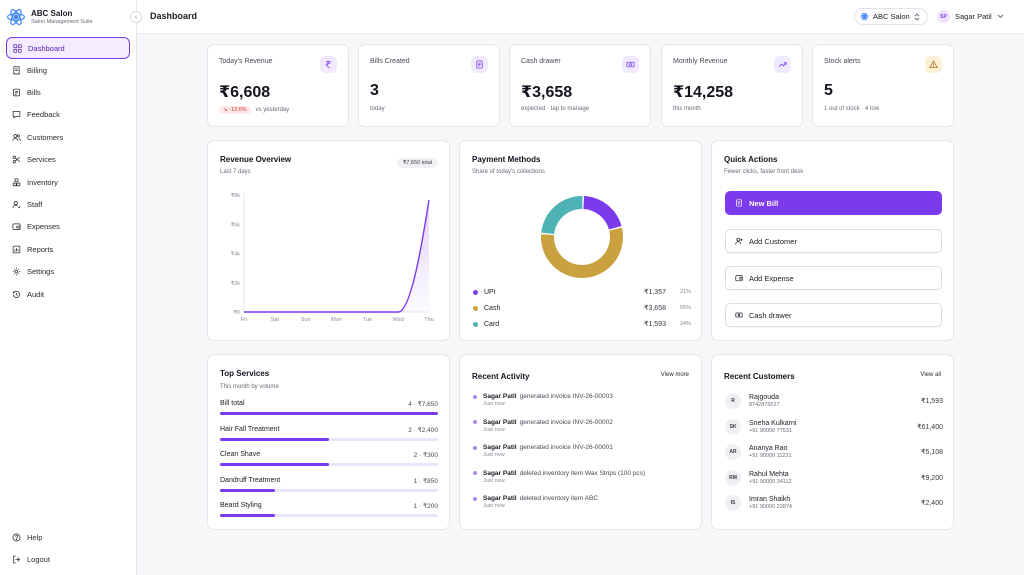  What do you see at coordinates (16, 249) in the screenshot?
I see `chart-icon` at bounding box center [16, 249].